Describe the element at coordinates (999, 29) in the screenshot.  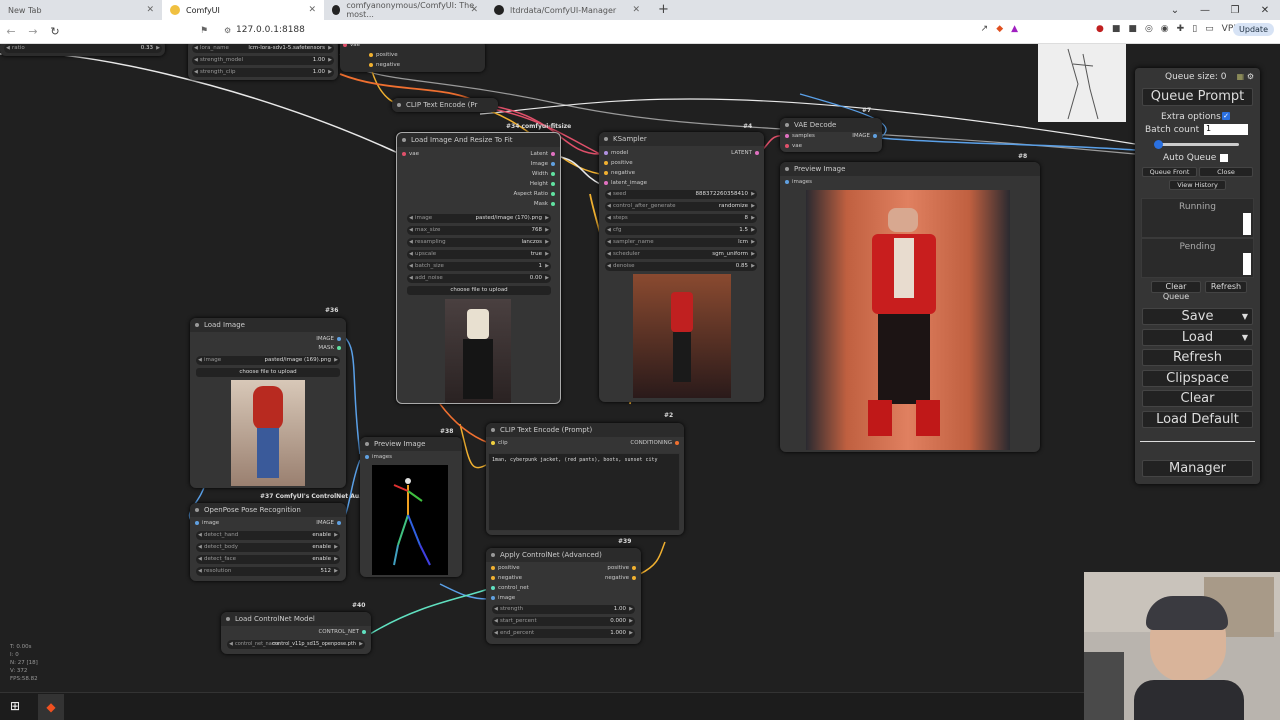
I see `brave-shield-icon: ◆` at that location.